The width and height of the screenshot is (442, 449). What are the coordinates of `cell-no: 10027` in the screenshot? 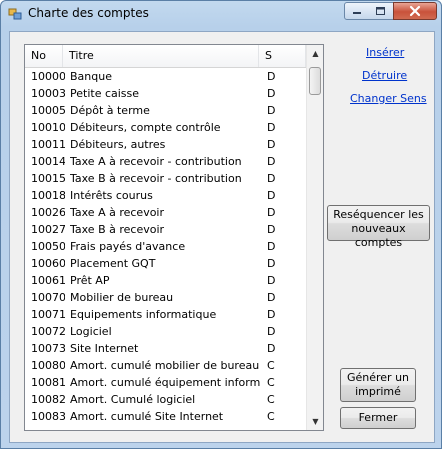 It's located at (48, 229).